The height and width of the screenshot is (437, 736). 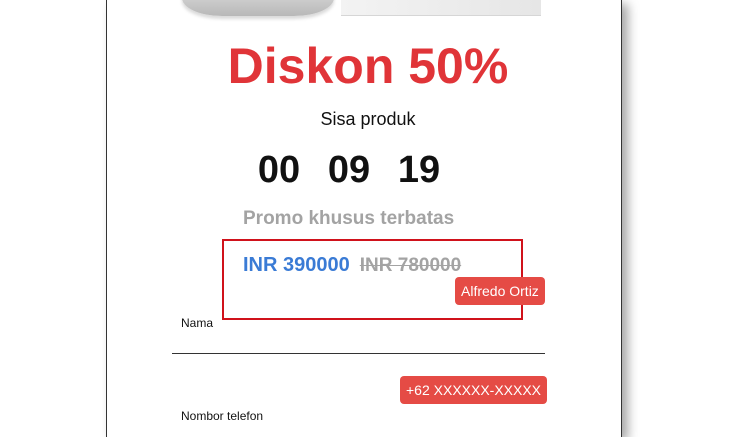 I want to click on phone-field-value: +62 XXXXXX-XXXXX, so click(x=474, y=390).